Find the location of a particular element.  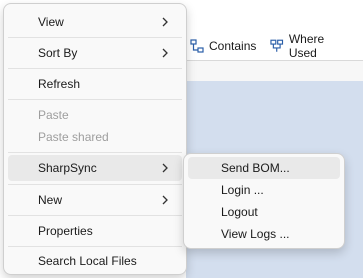

menu-item-sort-by: Sort By is located at coordinates (95, 53).